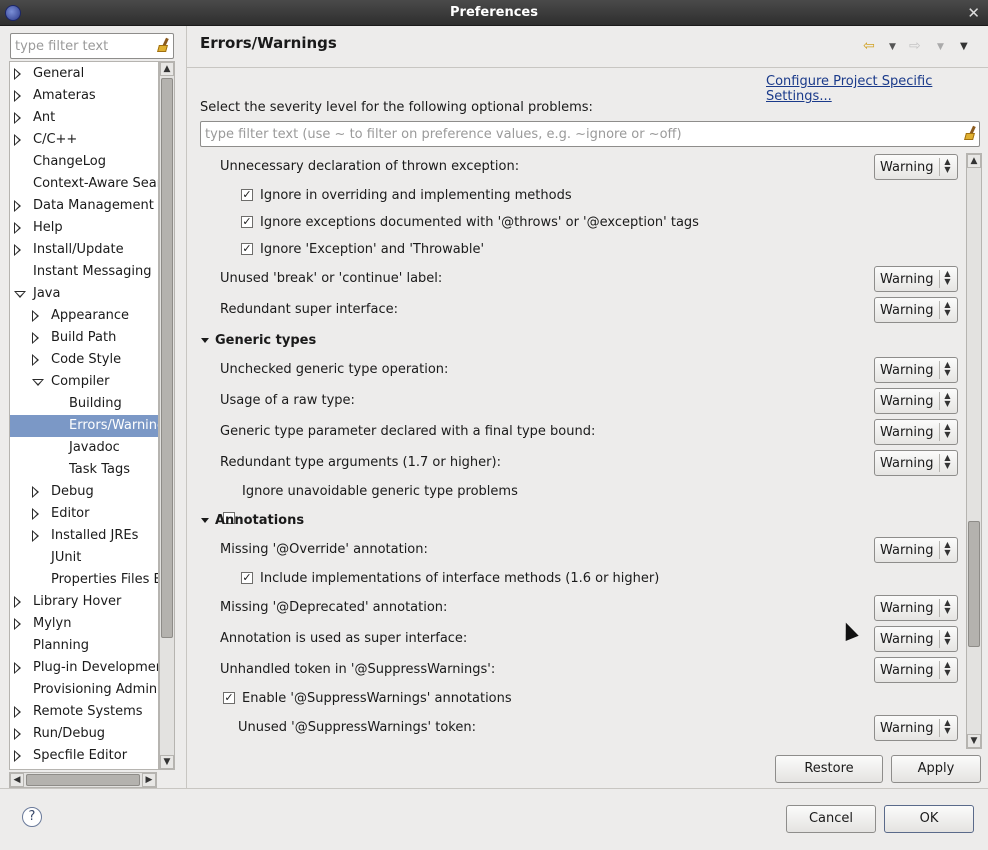  What do you see at coordinates (265, 340) in the screenshot?
I see `section-generic-types: Generic types` at bounding box center [265, 340].